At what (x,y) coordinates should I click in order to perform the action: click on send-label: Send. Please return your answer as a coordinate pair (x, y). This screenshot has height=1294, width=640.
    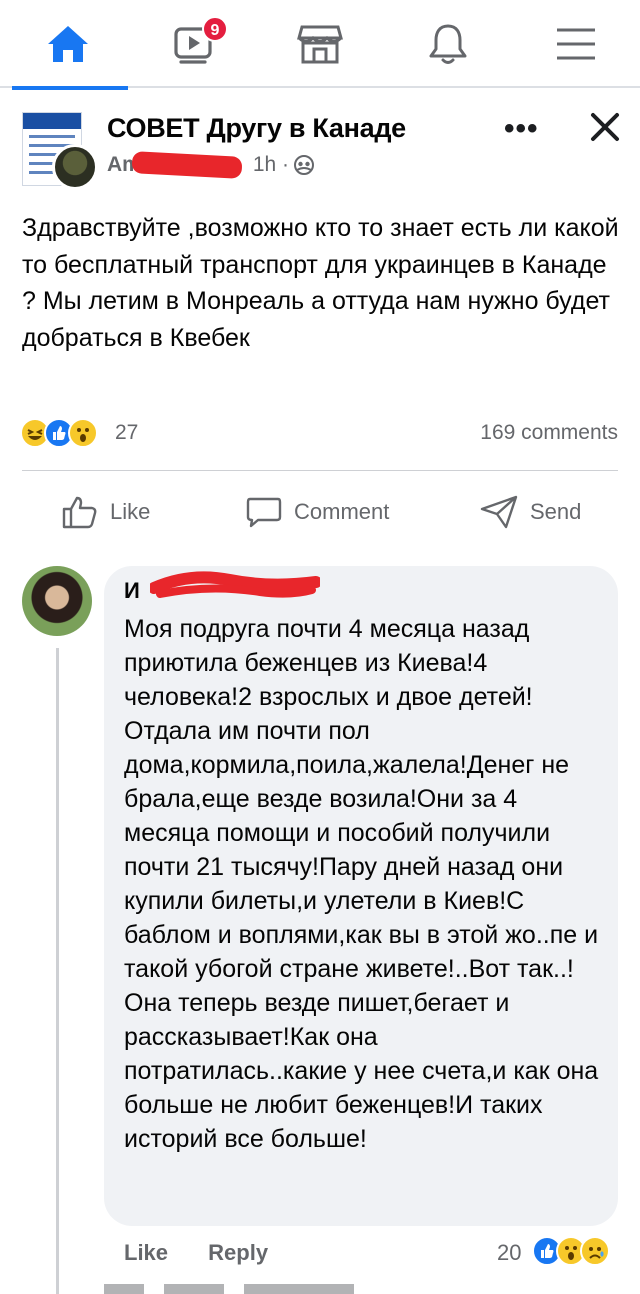
    Looking at the image, I should click on (556, 511).